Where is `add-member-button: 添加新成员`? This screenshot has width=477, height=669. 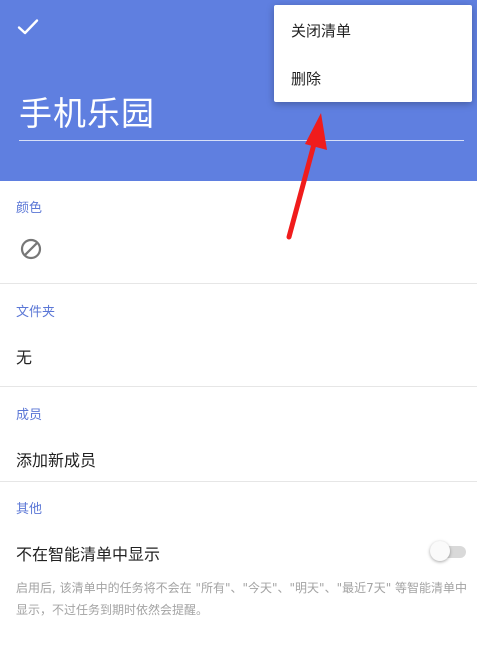
add-member-button: 添加新成员 is located at coordinates (56, 459).